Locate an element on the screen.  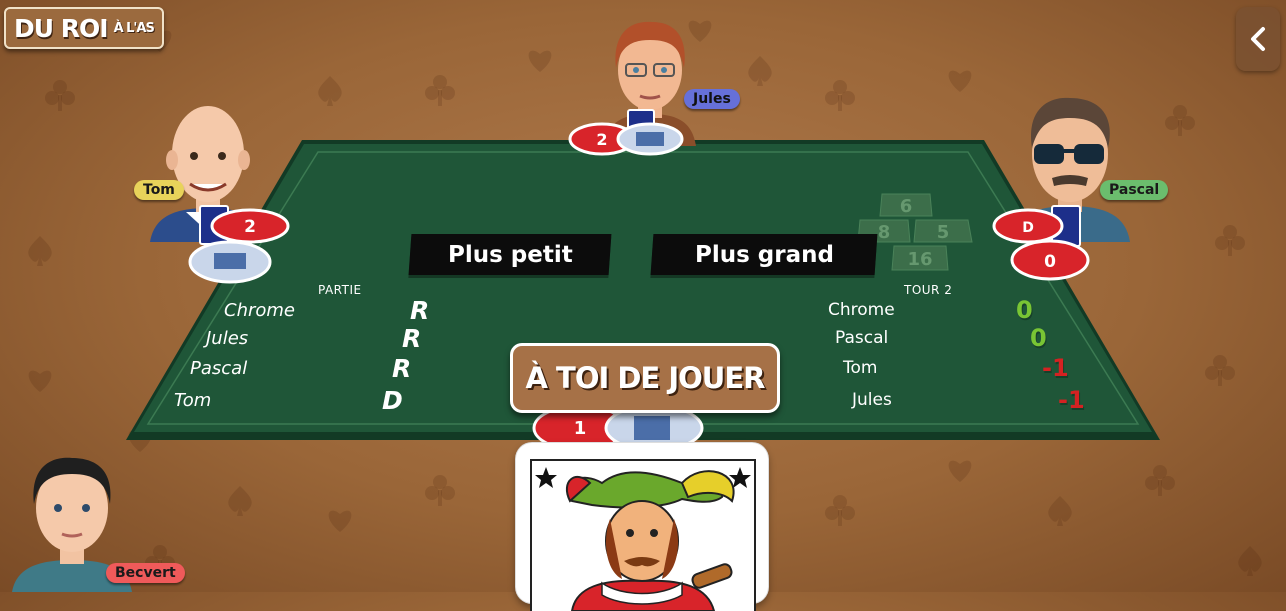
tour-player-name: Pascal is located at coordinates (862, 338).